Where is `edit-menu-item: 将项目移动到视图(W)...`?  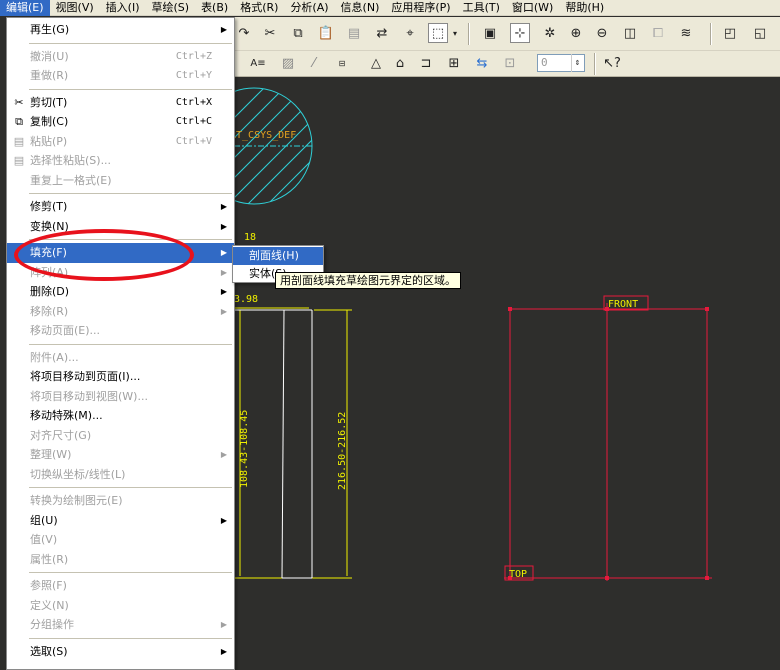 edit-menu-item: 将项目移动到视图(W)... is located at coordinates (120, 397).